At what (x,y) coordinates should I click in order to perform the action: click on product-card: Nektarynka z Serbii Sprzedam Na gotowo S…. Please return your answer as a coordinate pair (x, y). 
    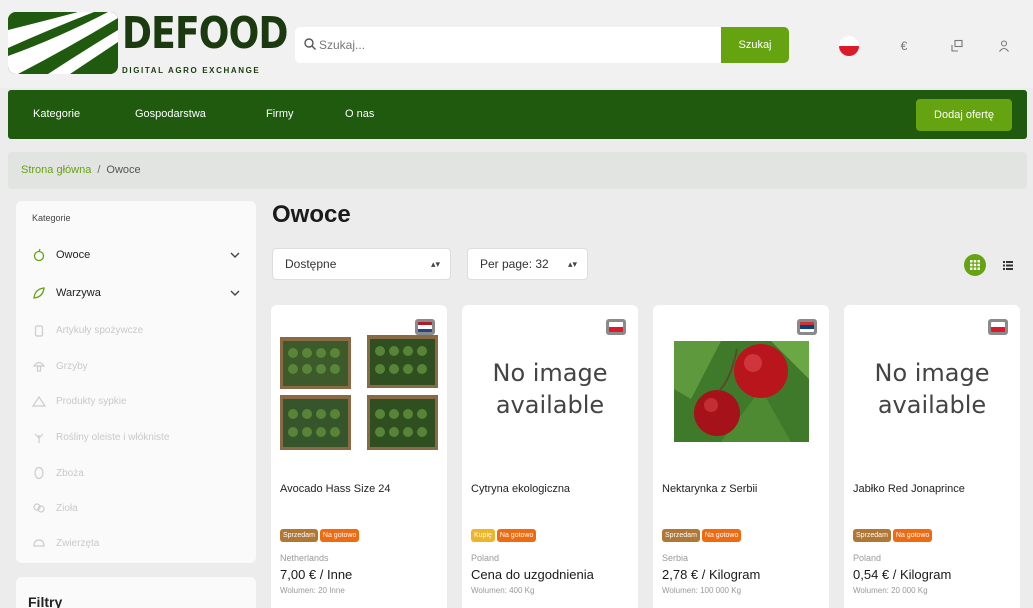
    Looking at the image, I should click on (741, 456).